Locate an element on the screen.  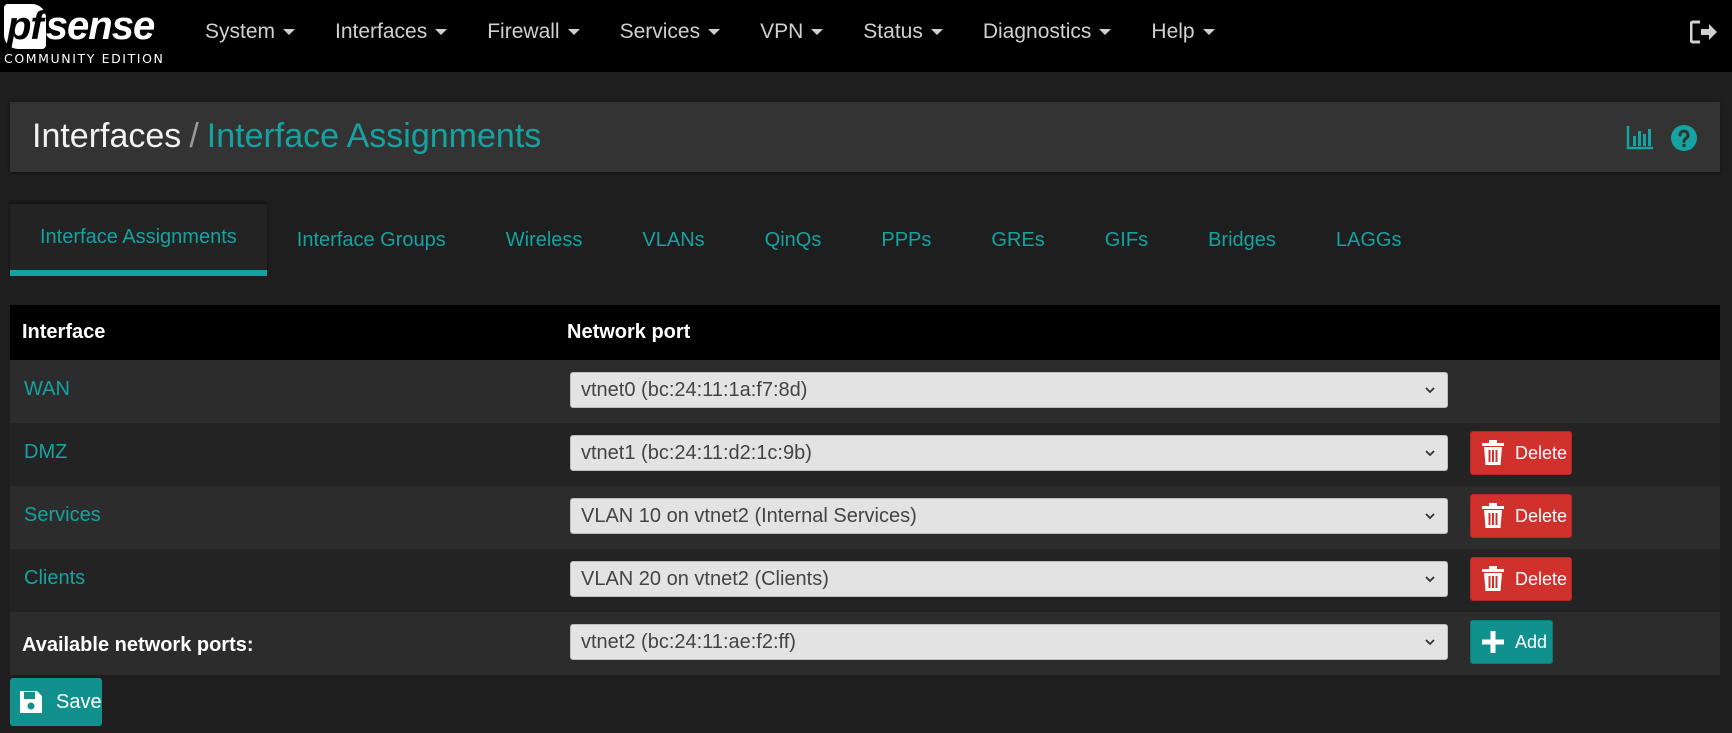
pfsense-logo: pfsense COMMUNITY EDITION is located at coordinates (83, 35).